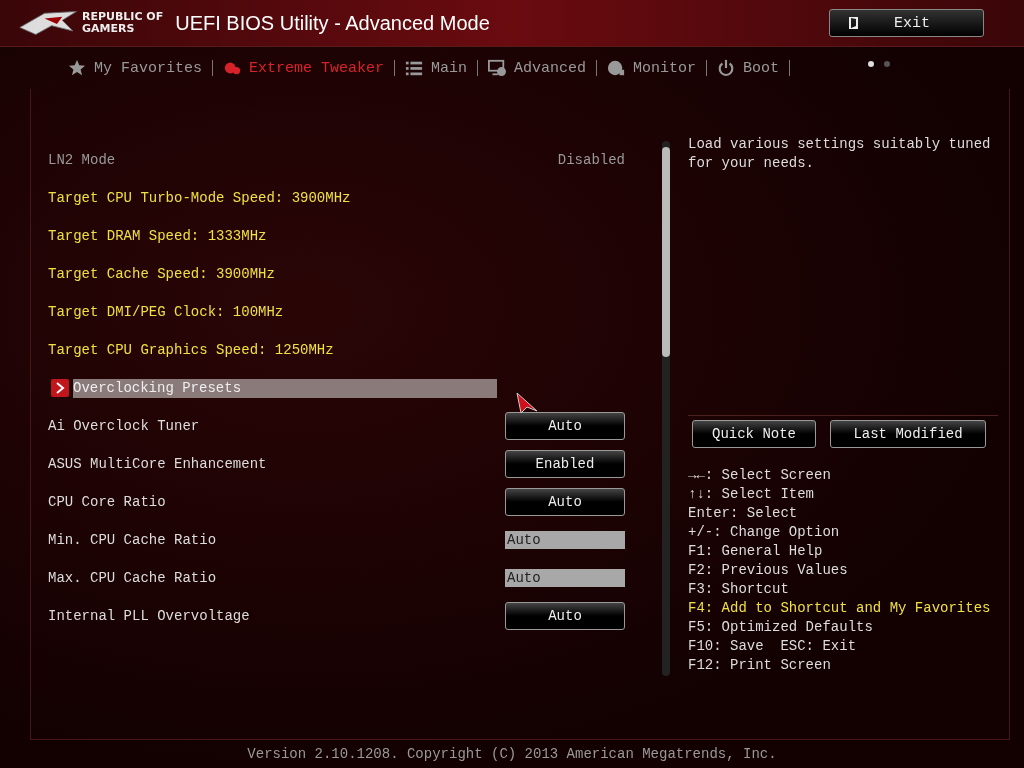 The height and width of the screenshot is (768, 1024). I want to click on key-hint: Enter: Select, so click(743, 513).